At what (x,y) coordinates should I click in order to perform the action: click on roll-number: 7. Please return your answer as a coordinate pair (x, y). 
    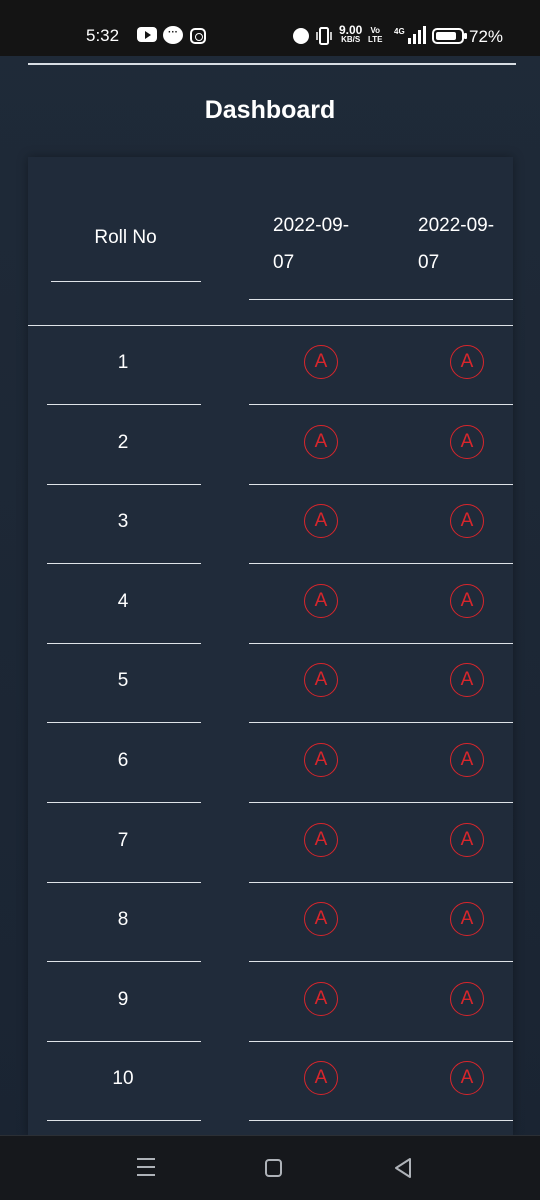
    Looking at the image, I should click on (123, 840).